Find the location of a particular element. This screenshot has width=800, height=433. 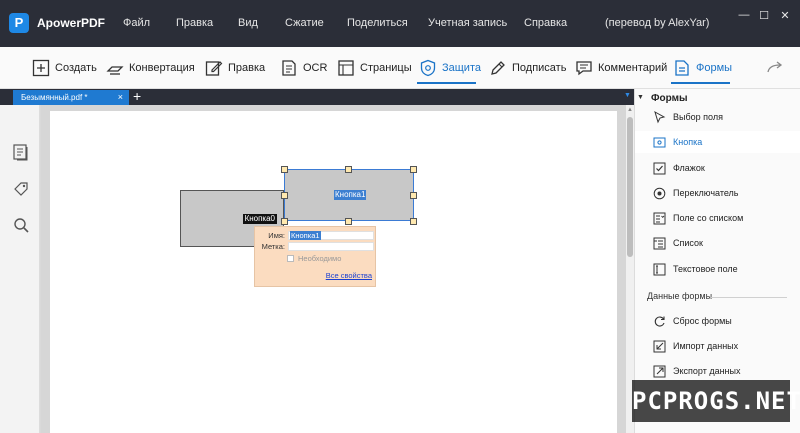

tool-button-label: Кнопка is located at coordinates (688, 142).